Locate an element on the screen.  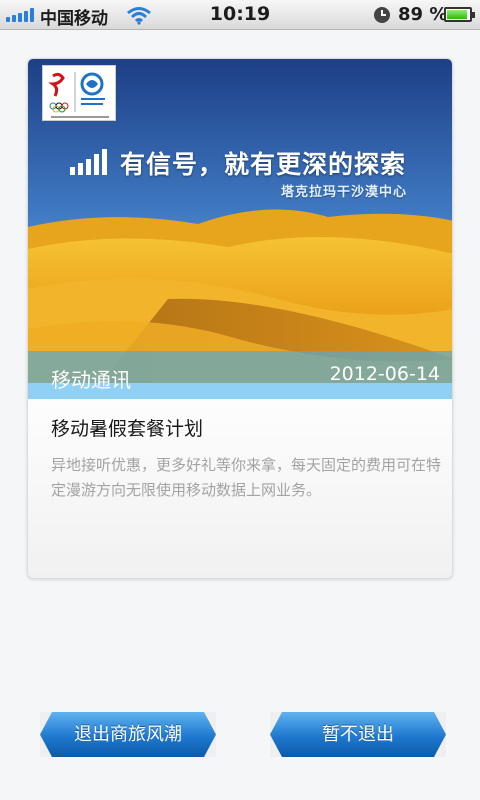
beijing-2008-china-mobile-logo is located at coordinates (79, 93).